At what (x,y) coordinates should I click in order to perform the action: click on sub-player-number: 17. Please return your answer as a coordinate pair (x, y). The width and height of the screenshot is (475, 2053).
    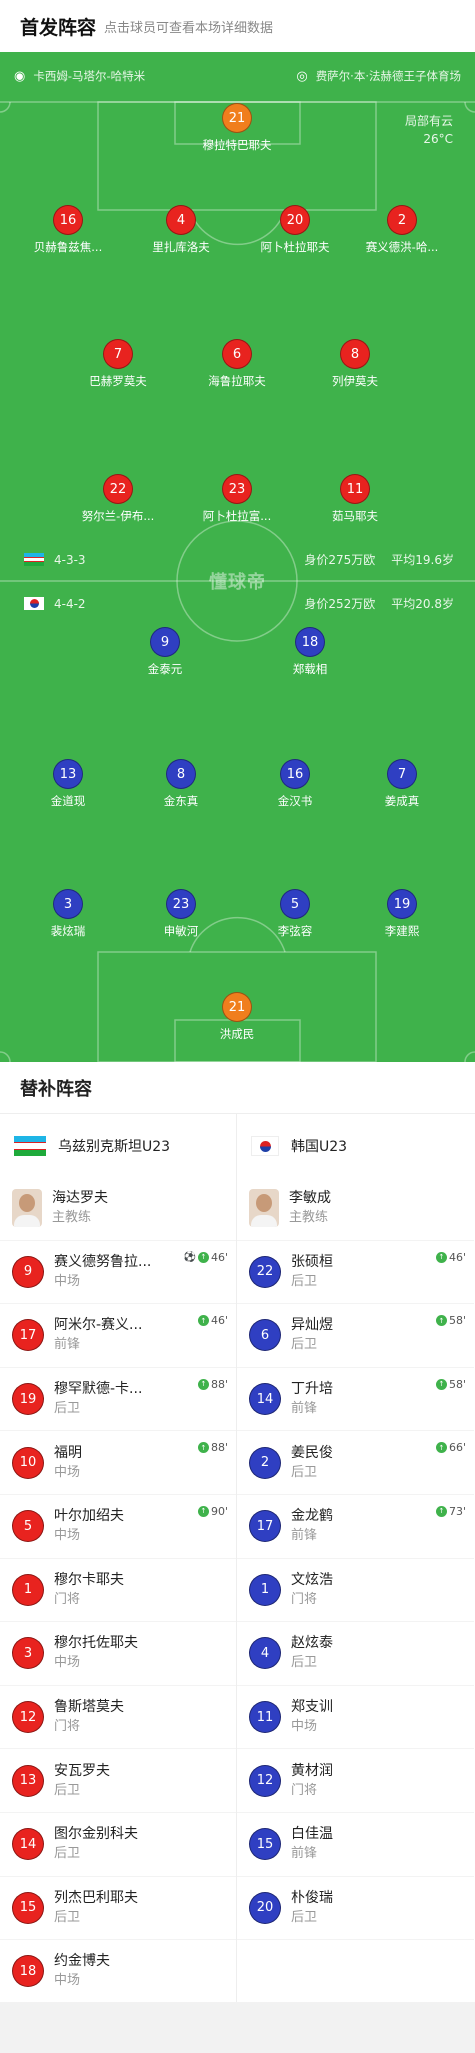
    Looking at the image, I should click on (265, 1526).